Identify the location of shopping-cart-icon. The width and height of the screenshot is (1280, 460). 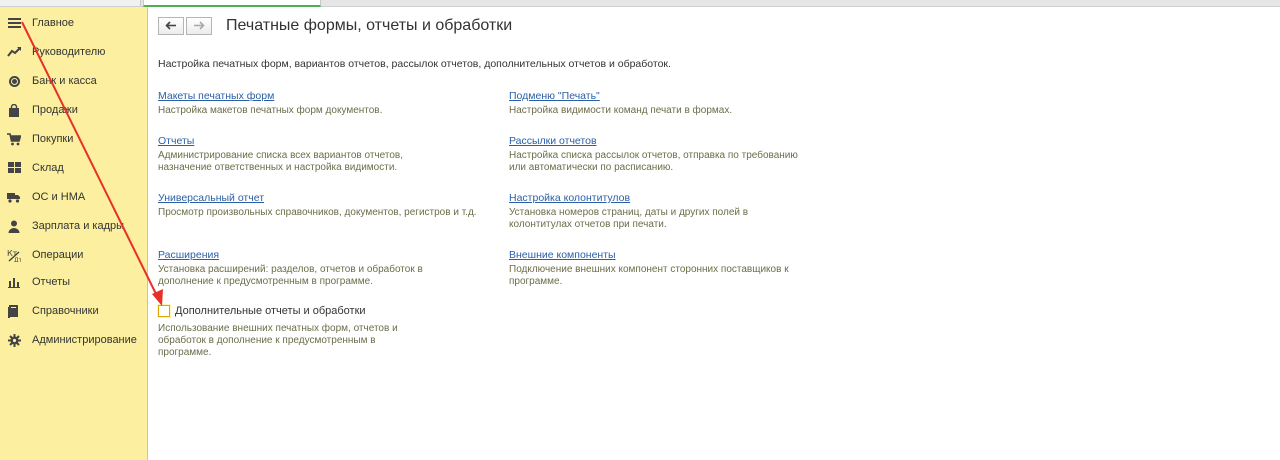
(14, 139).